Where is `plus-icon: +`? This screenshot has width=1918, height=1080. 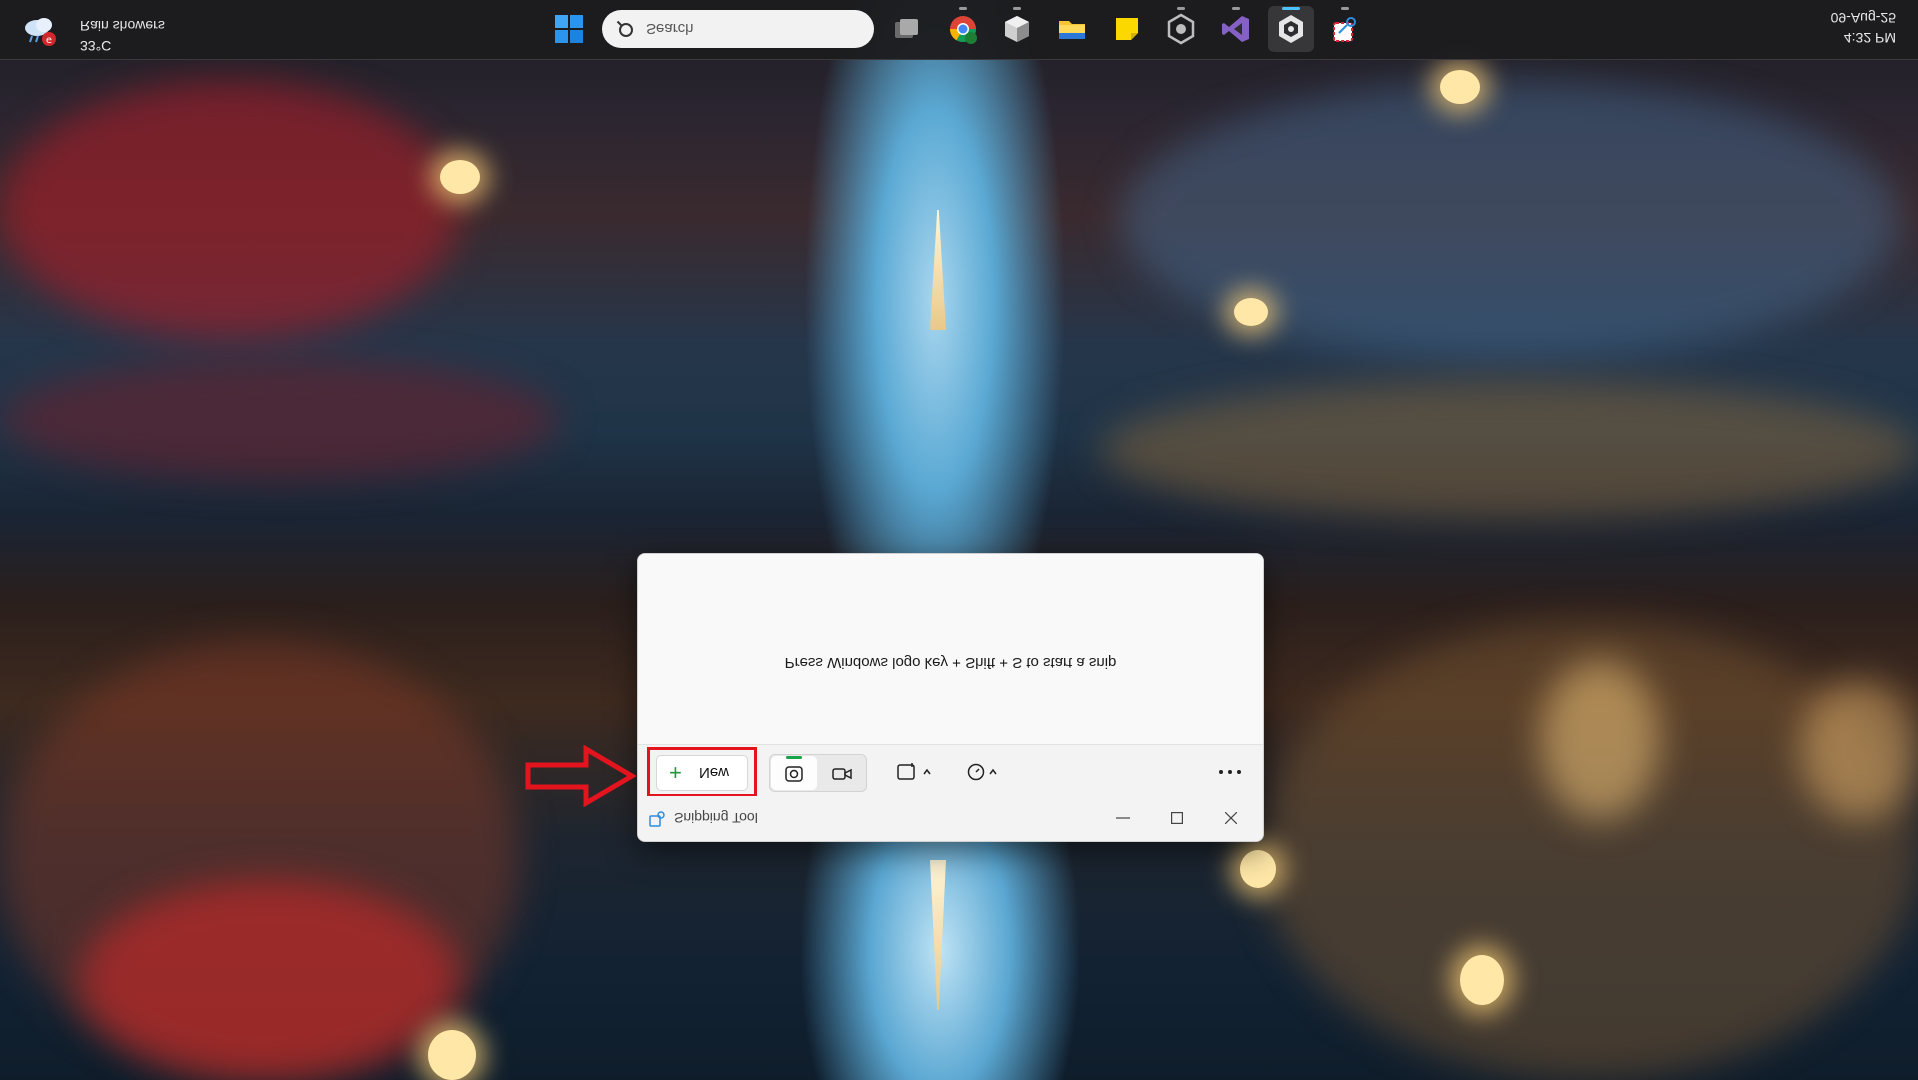
plus-icon: + is located at coordinates (675, 772).